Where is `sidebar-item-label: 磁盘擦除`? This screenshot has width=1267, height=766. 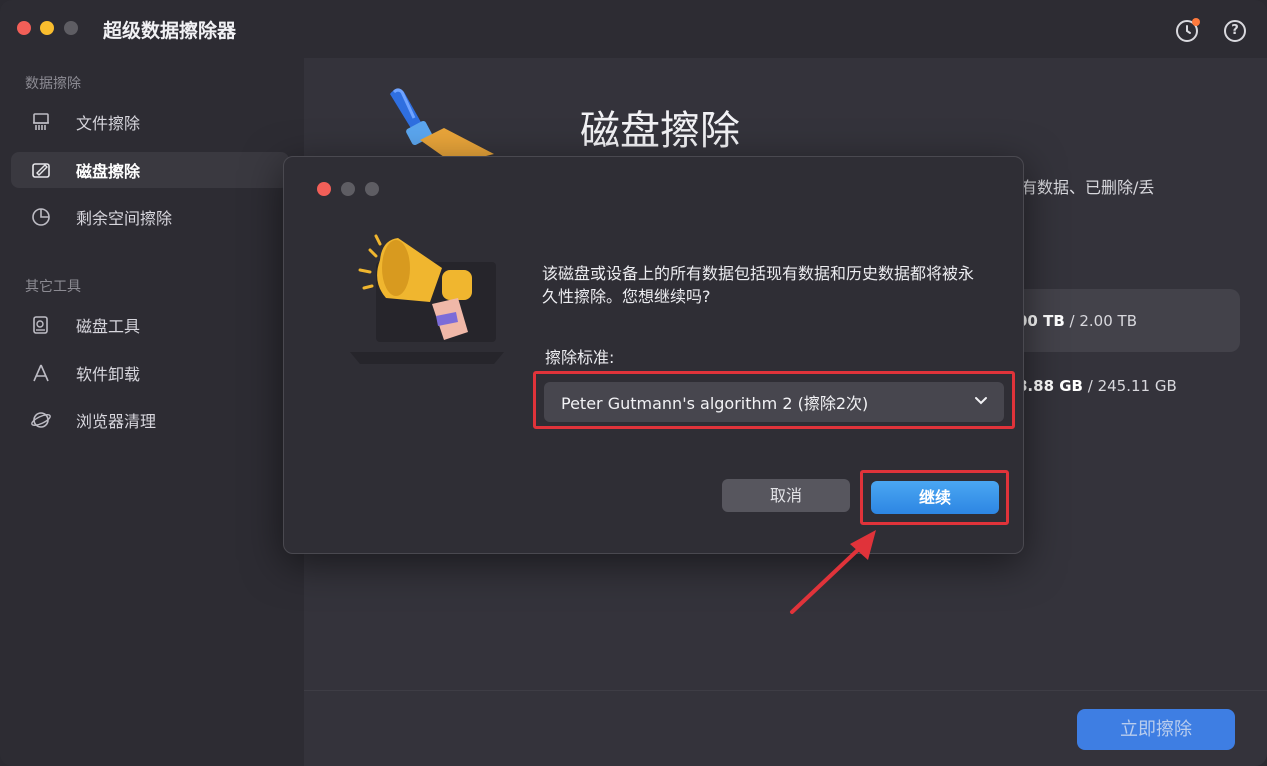 sidebar-item-label: 磁盘擦除 is located at coordinates (108, 171).